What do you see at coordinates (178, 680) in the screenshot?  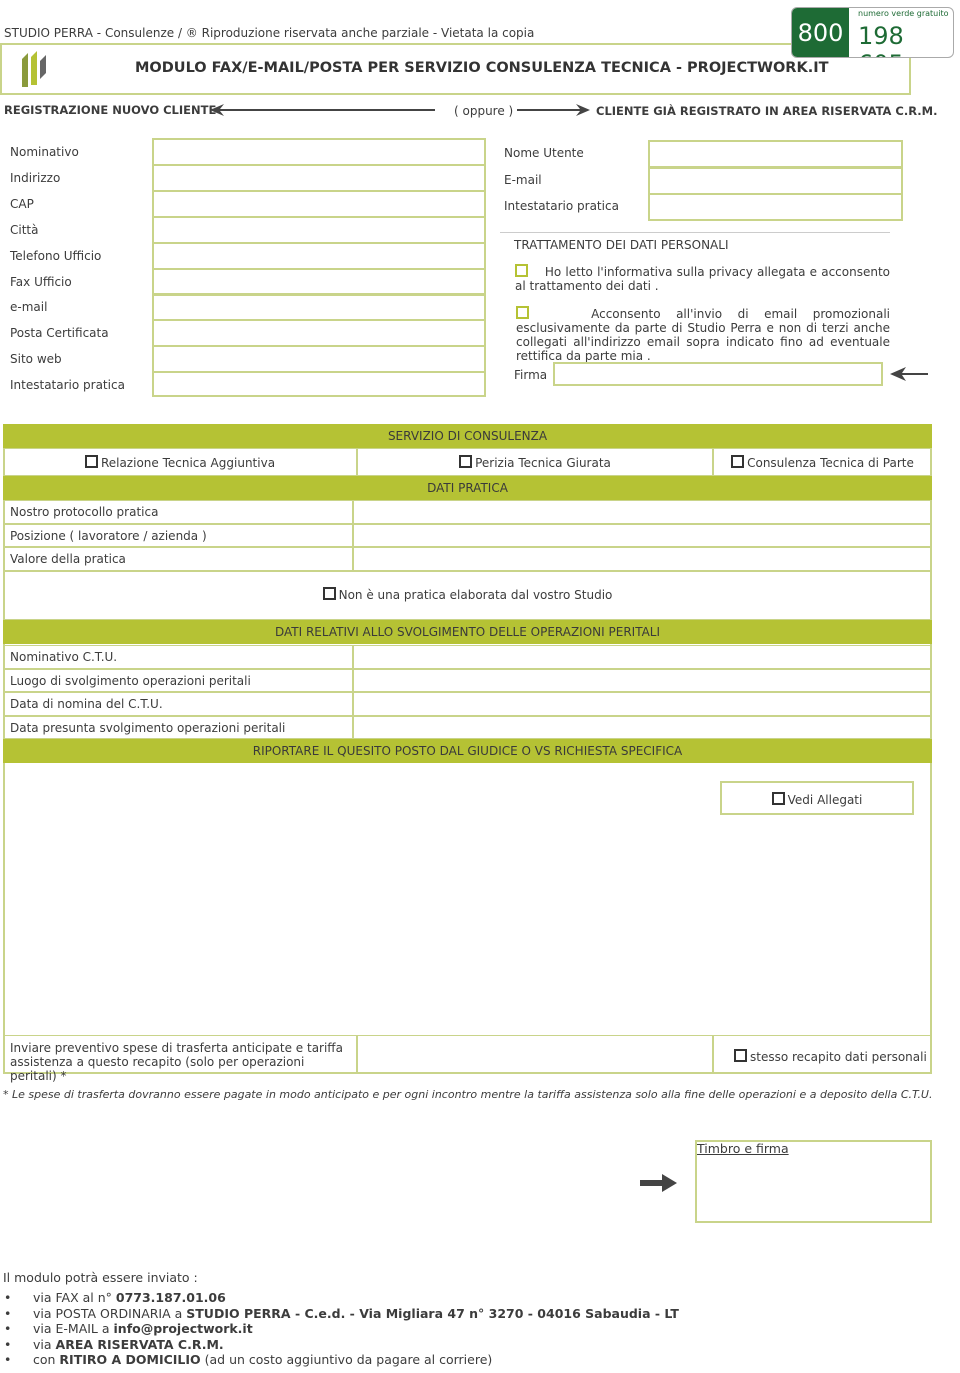 I see `row-label: Luogo di svolgimento operazioni peritali` at bounding box center [178, 680].